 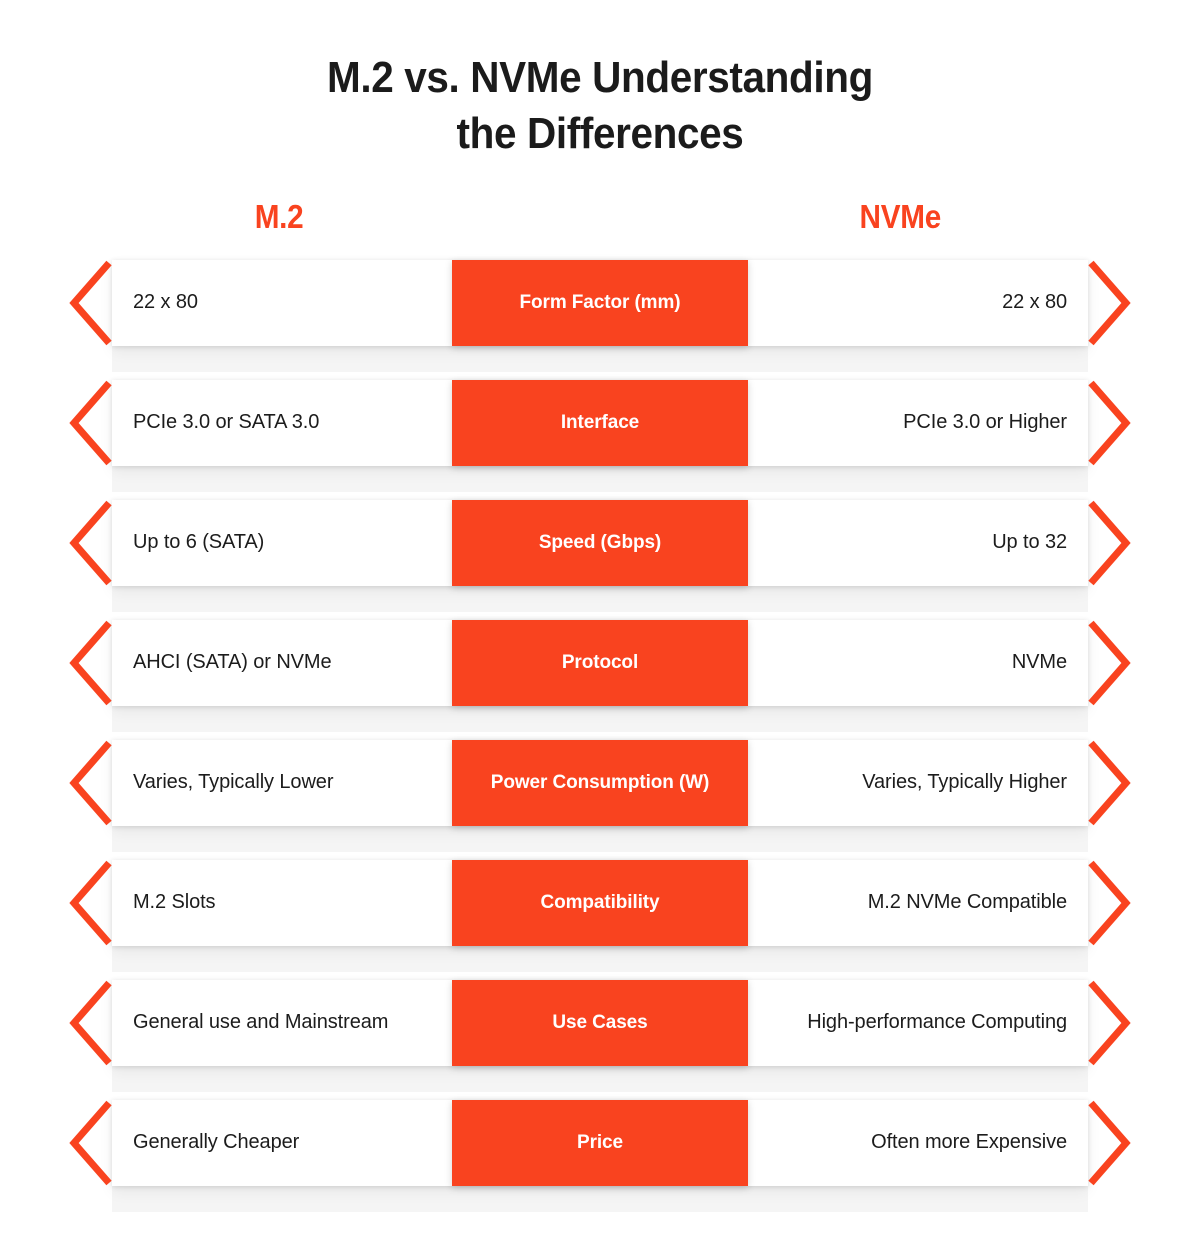 What do you see at coordinates (165, 302) in the screenshot?
I see `row-value-m2: 22 x 80` at bounding box center [165, 302].